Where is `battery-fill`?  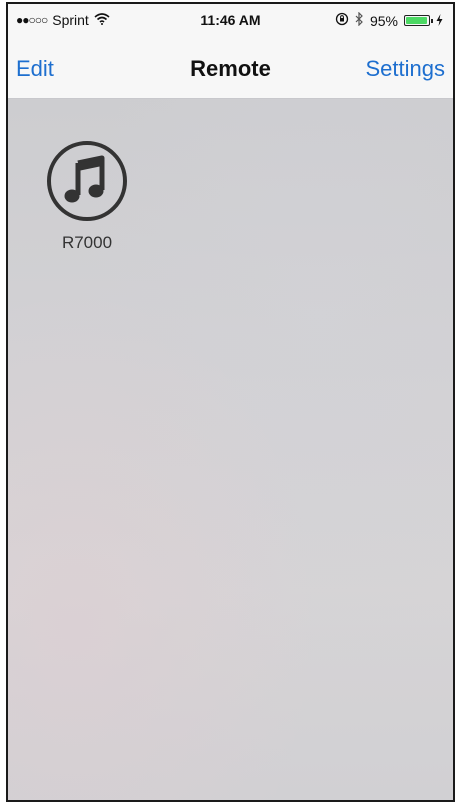 battery-fill is located at coordinates (416, 20).